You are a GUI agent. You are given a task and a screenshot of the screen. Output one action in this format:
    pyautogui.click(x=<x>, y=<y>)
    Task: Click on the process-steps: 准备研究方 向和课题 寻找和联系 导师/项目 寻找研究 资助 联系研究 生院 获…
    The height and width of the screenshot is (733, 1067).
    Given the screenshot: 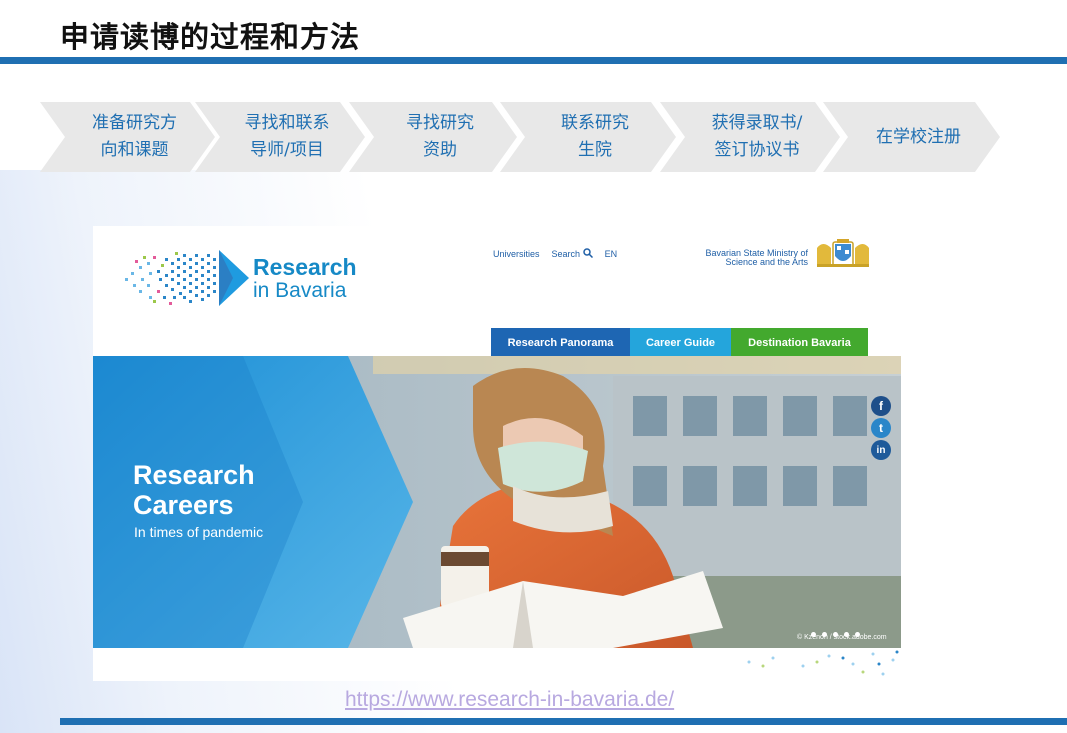 What is the action you would take?
    pyautogui.click(x=520, y=137)
    